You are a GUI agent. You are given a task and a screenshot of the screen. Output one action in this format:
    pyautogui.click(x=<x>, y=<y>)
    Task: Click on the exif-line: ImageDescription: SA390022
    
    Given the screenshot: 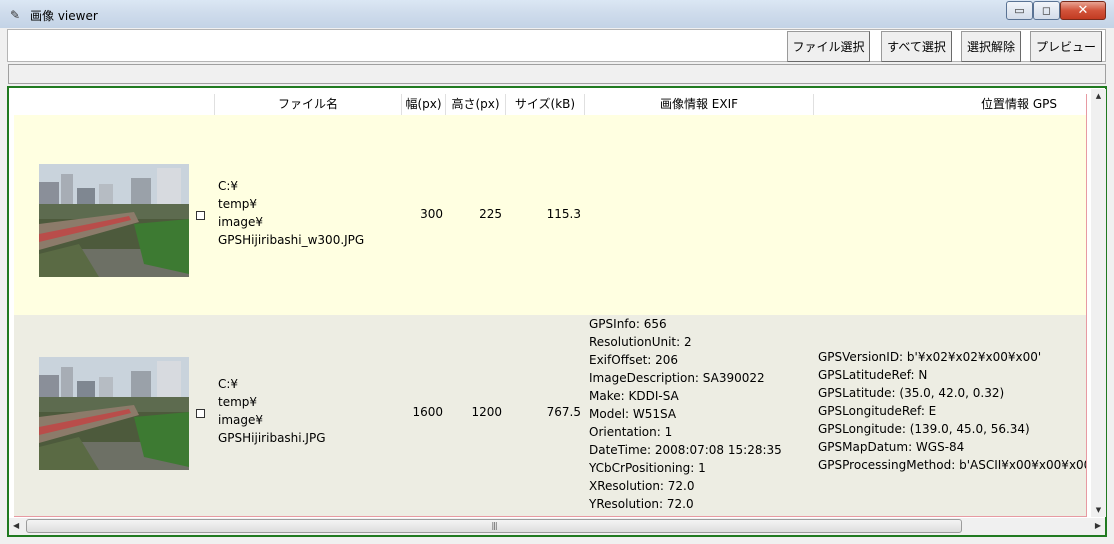 What is the action you would take?
    pyautogui.click(x=677, y=378)
    